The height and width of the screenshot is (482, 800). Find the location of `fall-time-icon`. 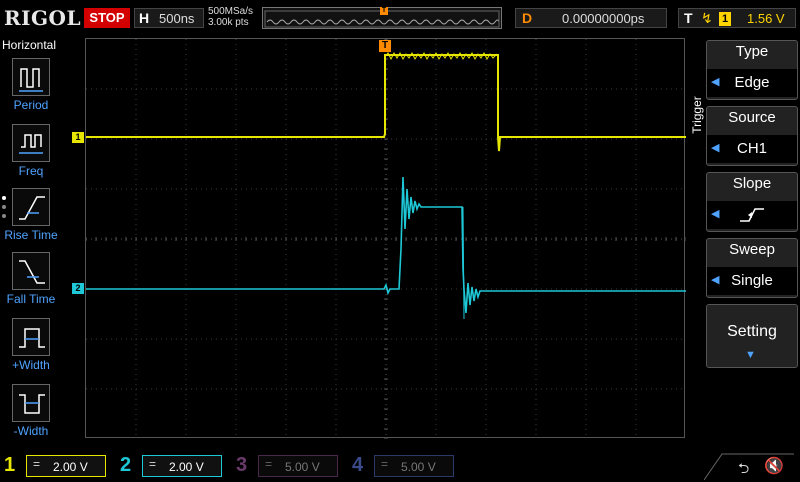

fall-time-icon is located at coordinates (31, 271).